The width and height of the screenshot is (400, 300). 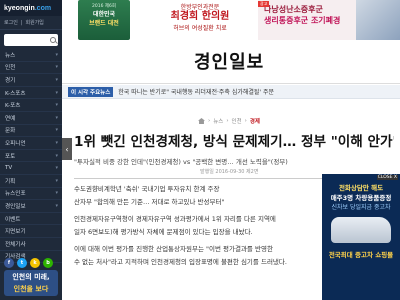 What do you see at coordinates (31, 40) in the screenshot?
I see `sidebar-search-input` at bounding box center [31, 40].